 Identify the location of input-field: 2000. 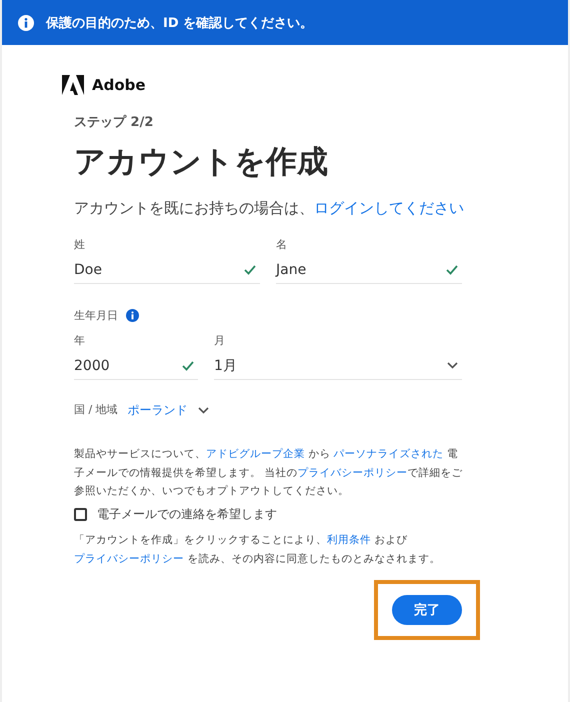
(136, 366).